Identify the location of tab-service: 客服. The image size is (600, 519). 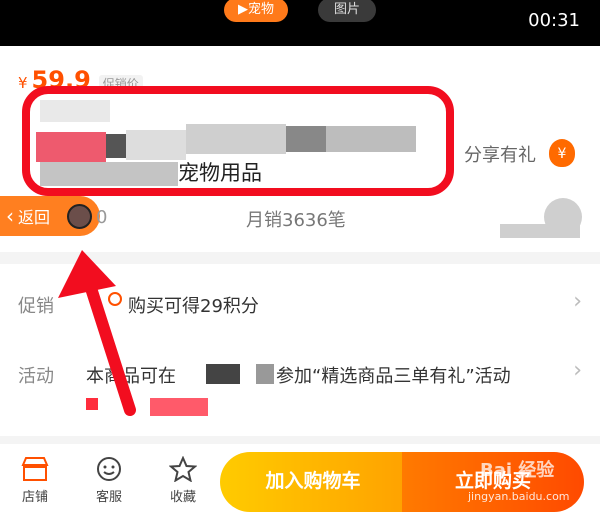
(109, 480).